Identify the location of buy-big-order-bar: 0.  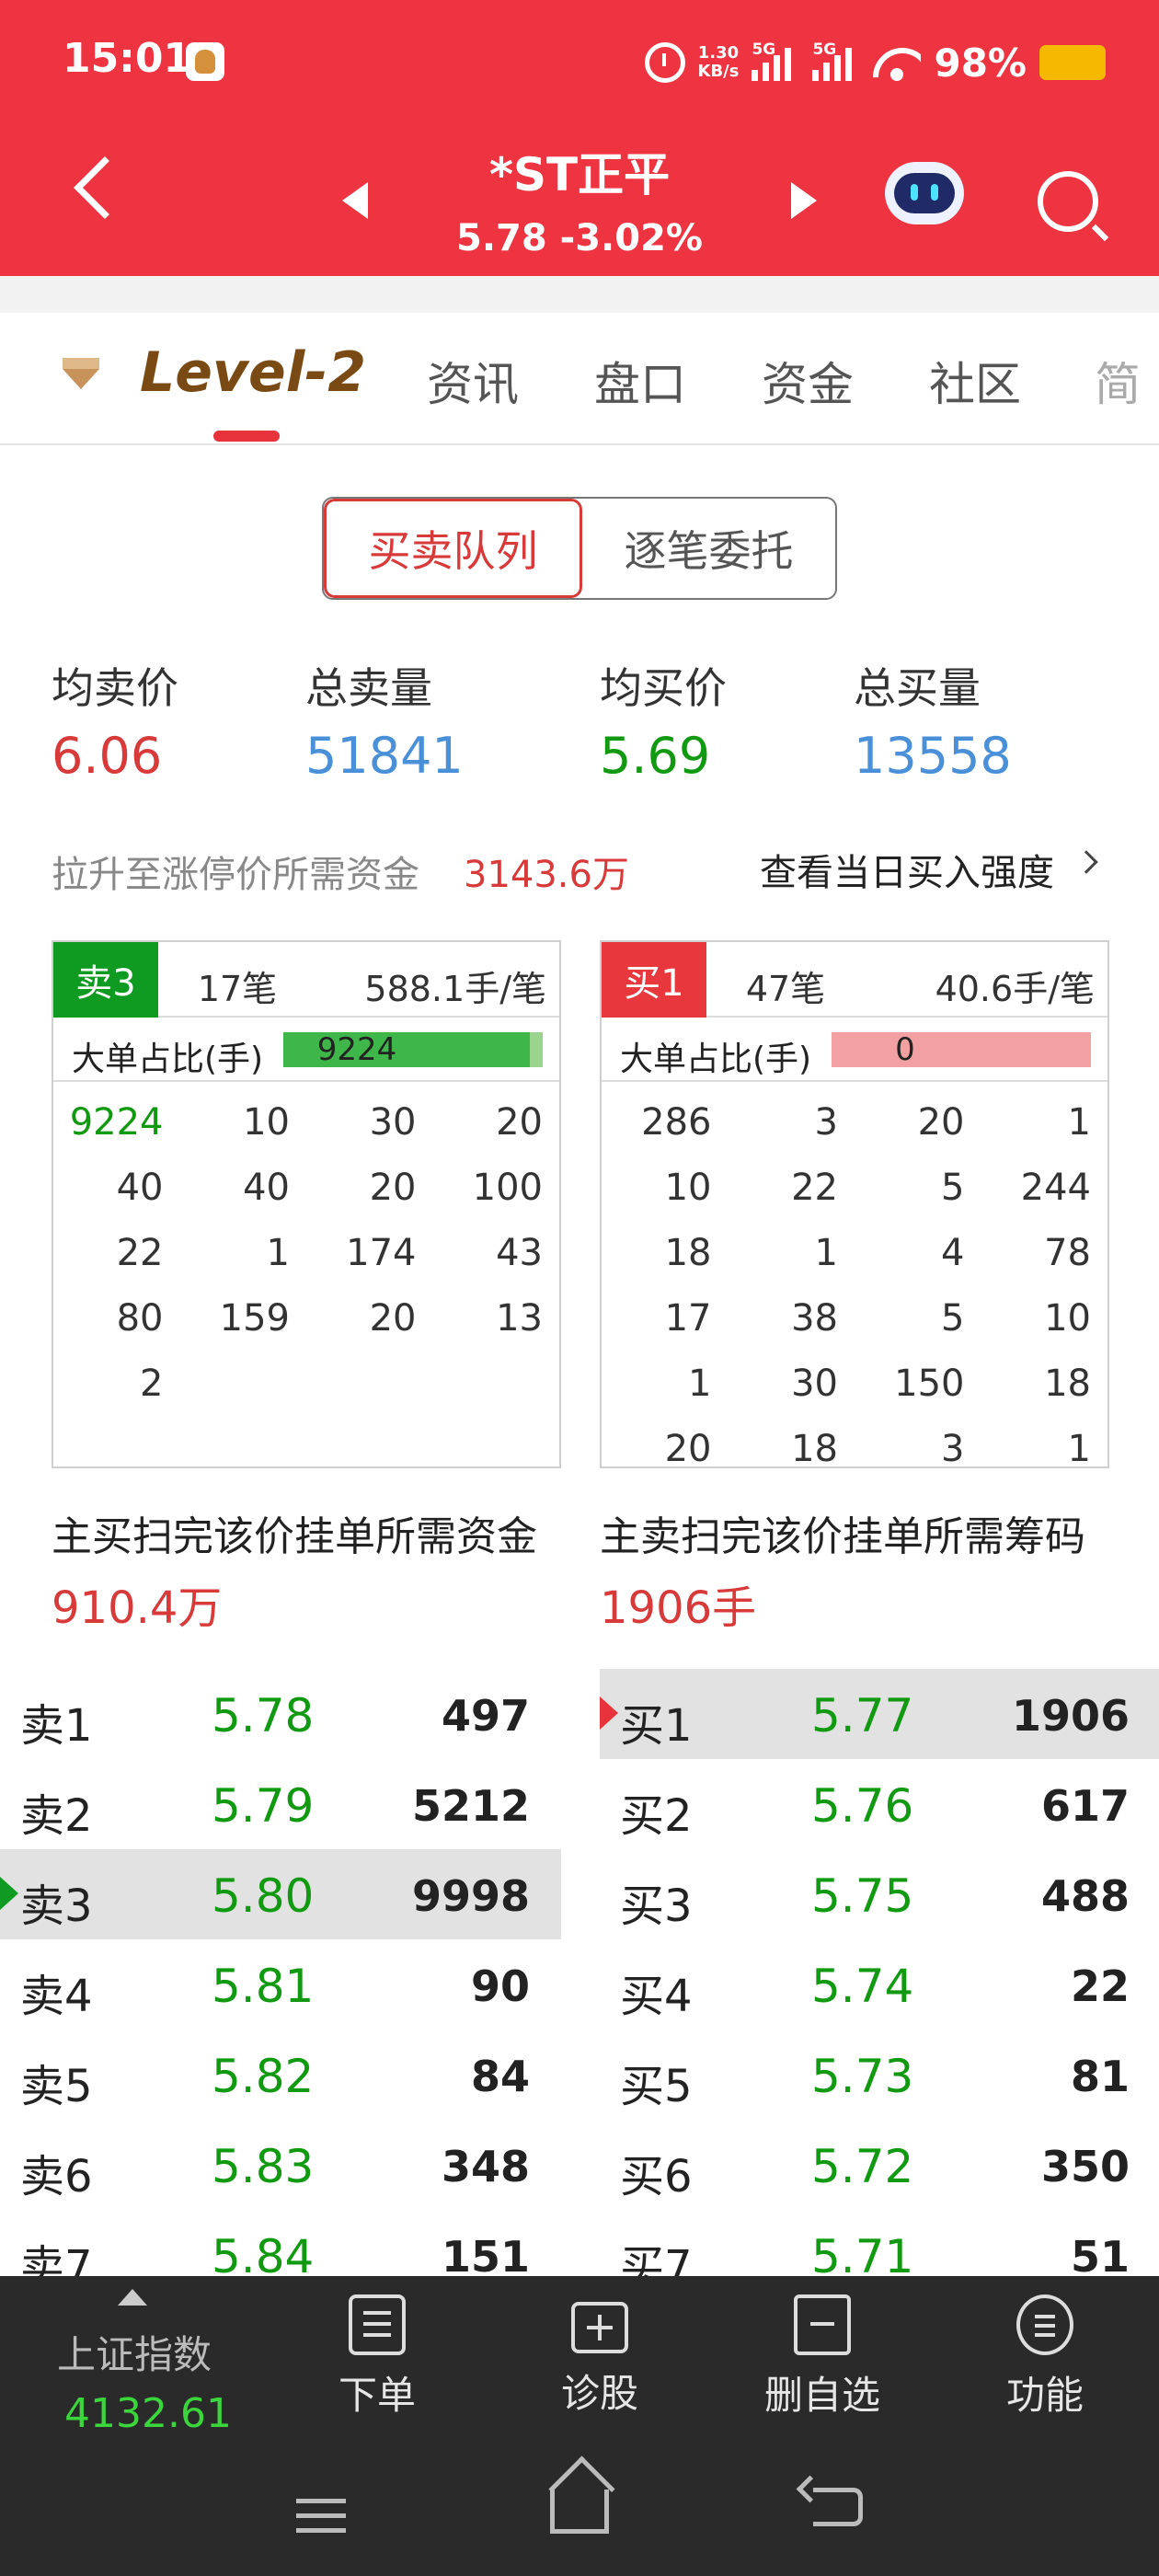
(961, 1049).